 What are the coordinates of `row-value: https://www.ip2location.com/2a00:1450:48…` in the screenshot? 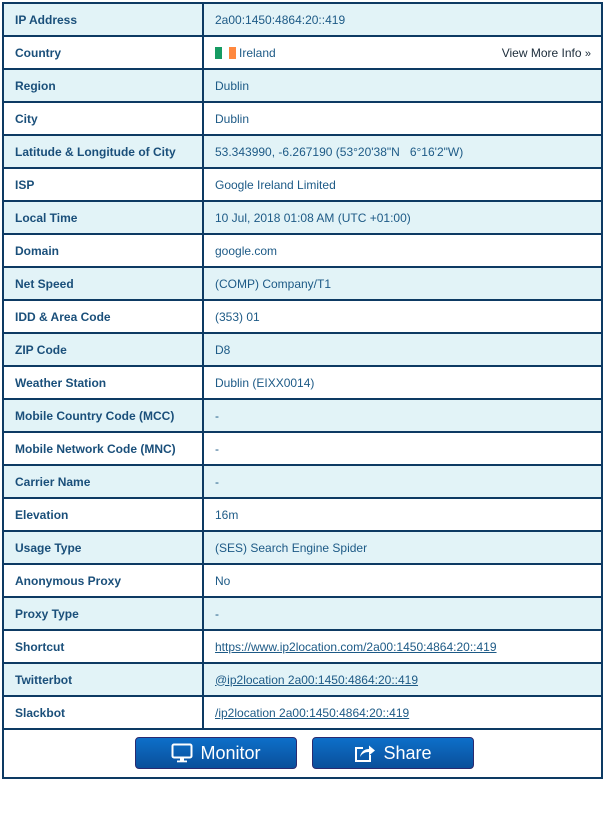 It's located at (402, 646).